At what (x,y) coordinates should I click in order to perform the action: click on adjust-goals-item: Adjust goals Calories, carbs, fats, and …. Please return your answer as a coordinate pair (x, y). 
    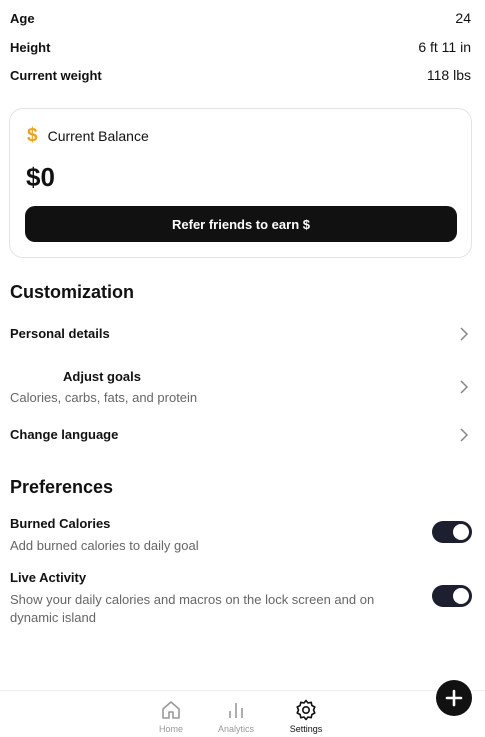
    Looking at the image, I should click on (239, 387).